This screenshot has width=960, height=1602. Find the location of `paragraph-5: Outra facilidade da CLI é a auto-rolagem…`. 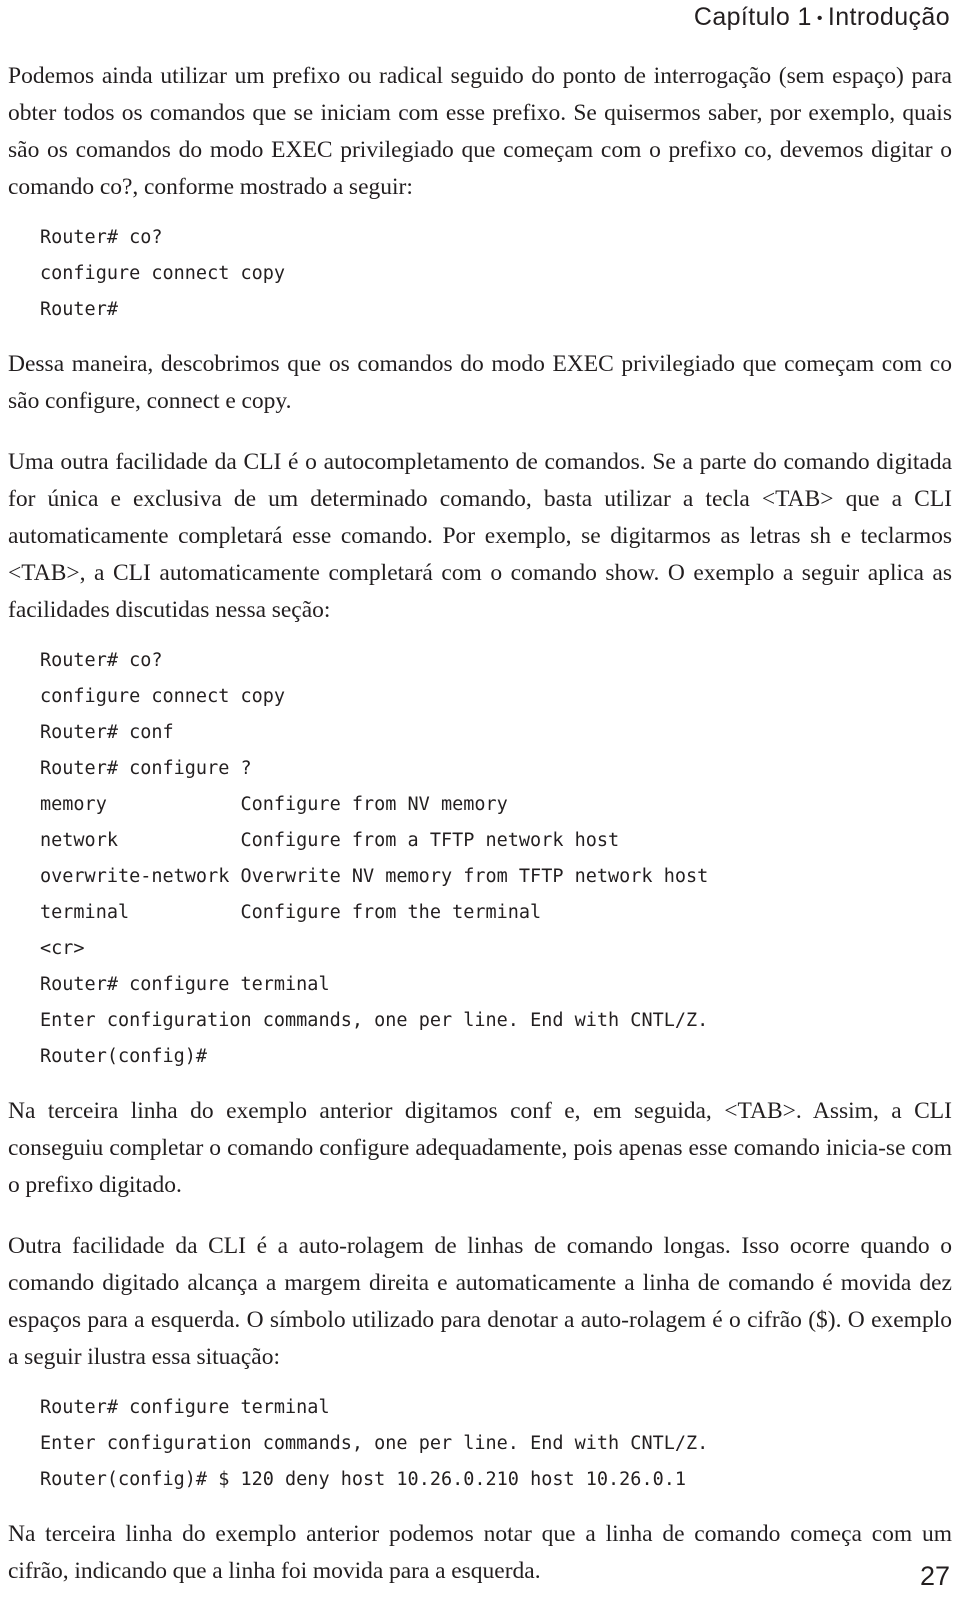

paragraph-5: Outra facilidade da CLI é a auto-rolagem… is located at coordinates (480, 1301).